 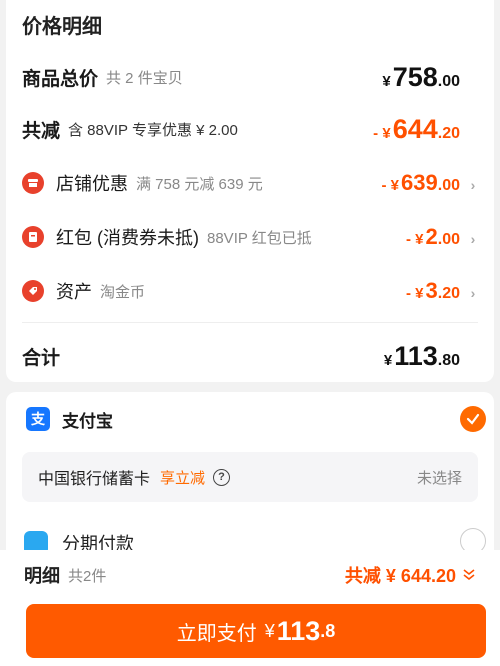 I want to click on goods-count: 共 2 件宝贝, so click(x=144, y=78).